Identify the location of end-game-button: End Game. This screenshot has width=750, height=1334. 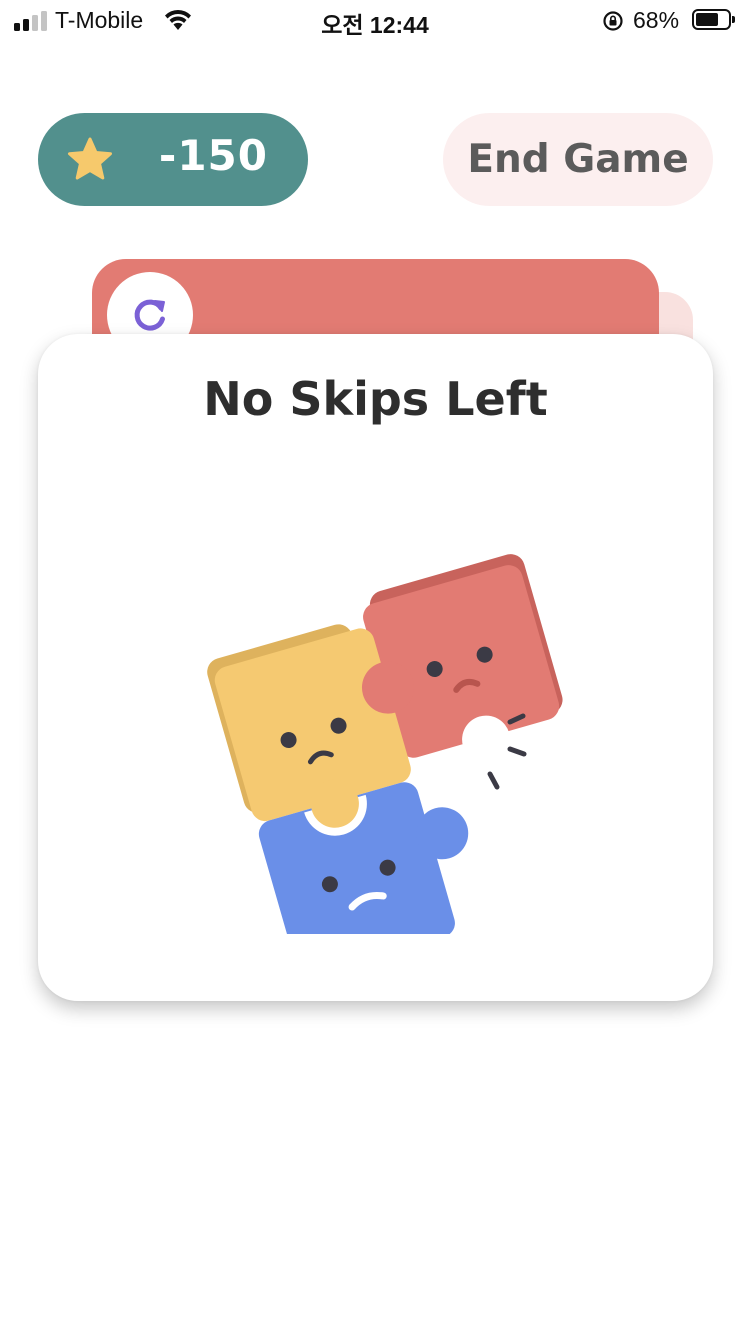
(578, 159).